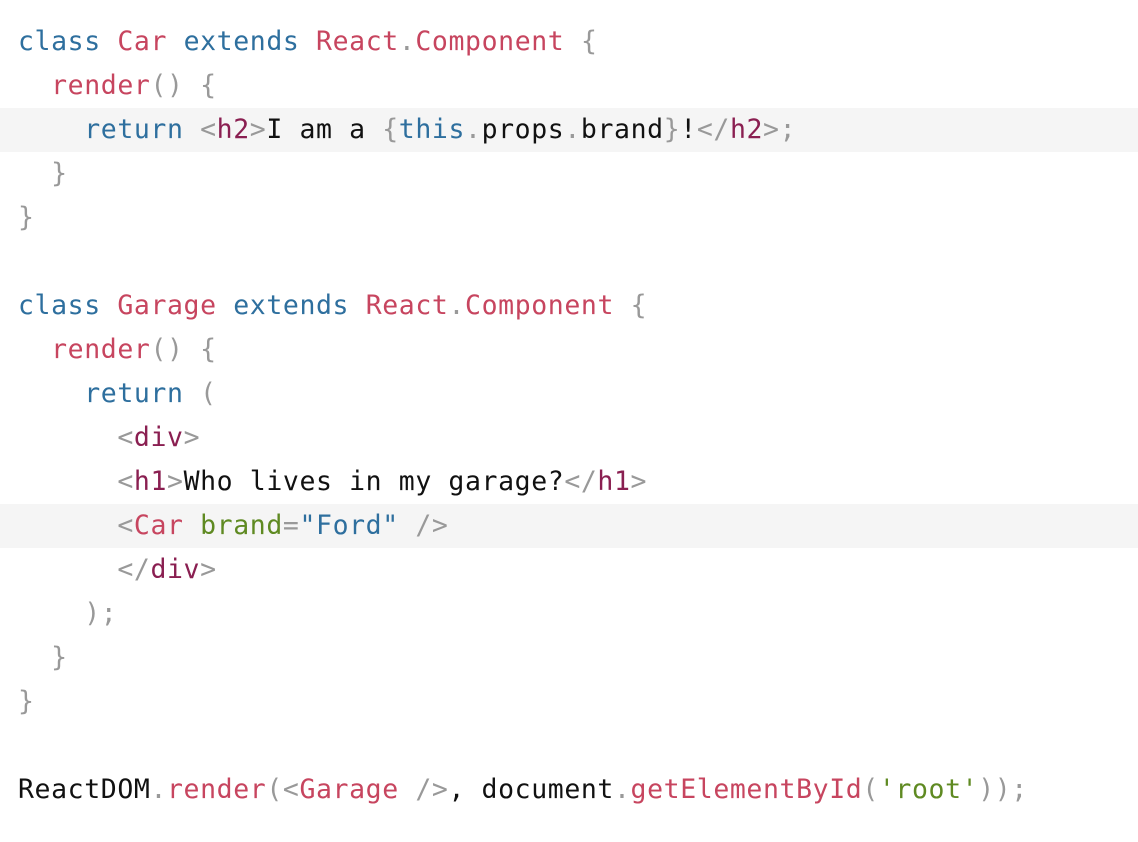 The height and width of the screenshot is (842, 1138). I want to click on code-token: I am a, so click(324, 129).